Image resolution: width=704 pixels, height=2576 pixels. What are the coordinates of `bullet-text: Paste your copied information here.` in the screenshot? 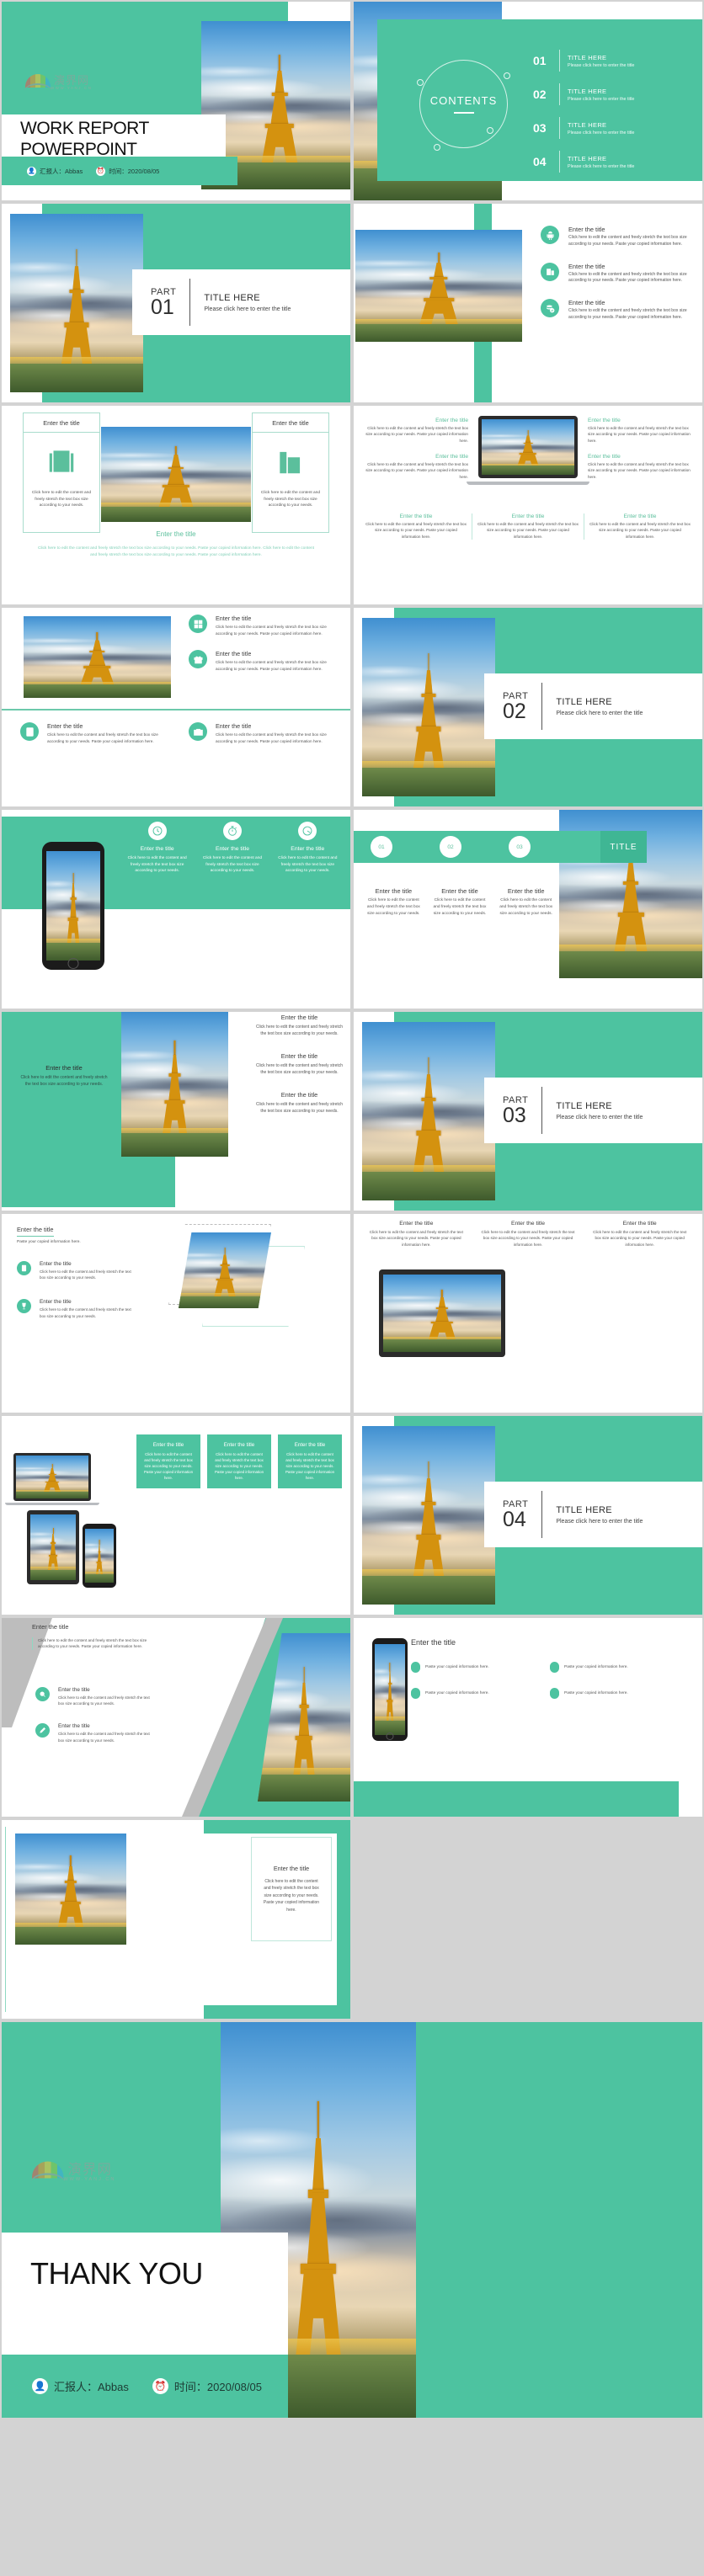 It's located at (457, 1667).